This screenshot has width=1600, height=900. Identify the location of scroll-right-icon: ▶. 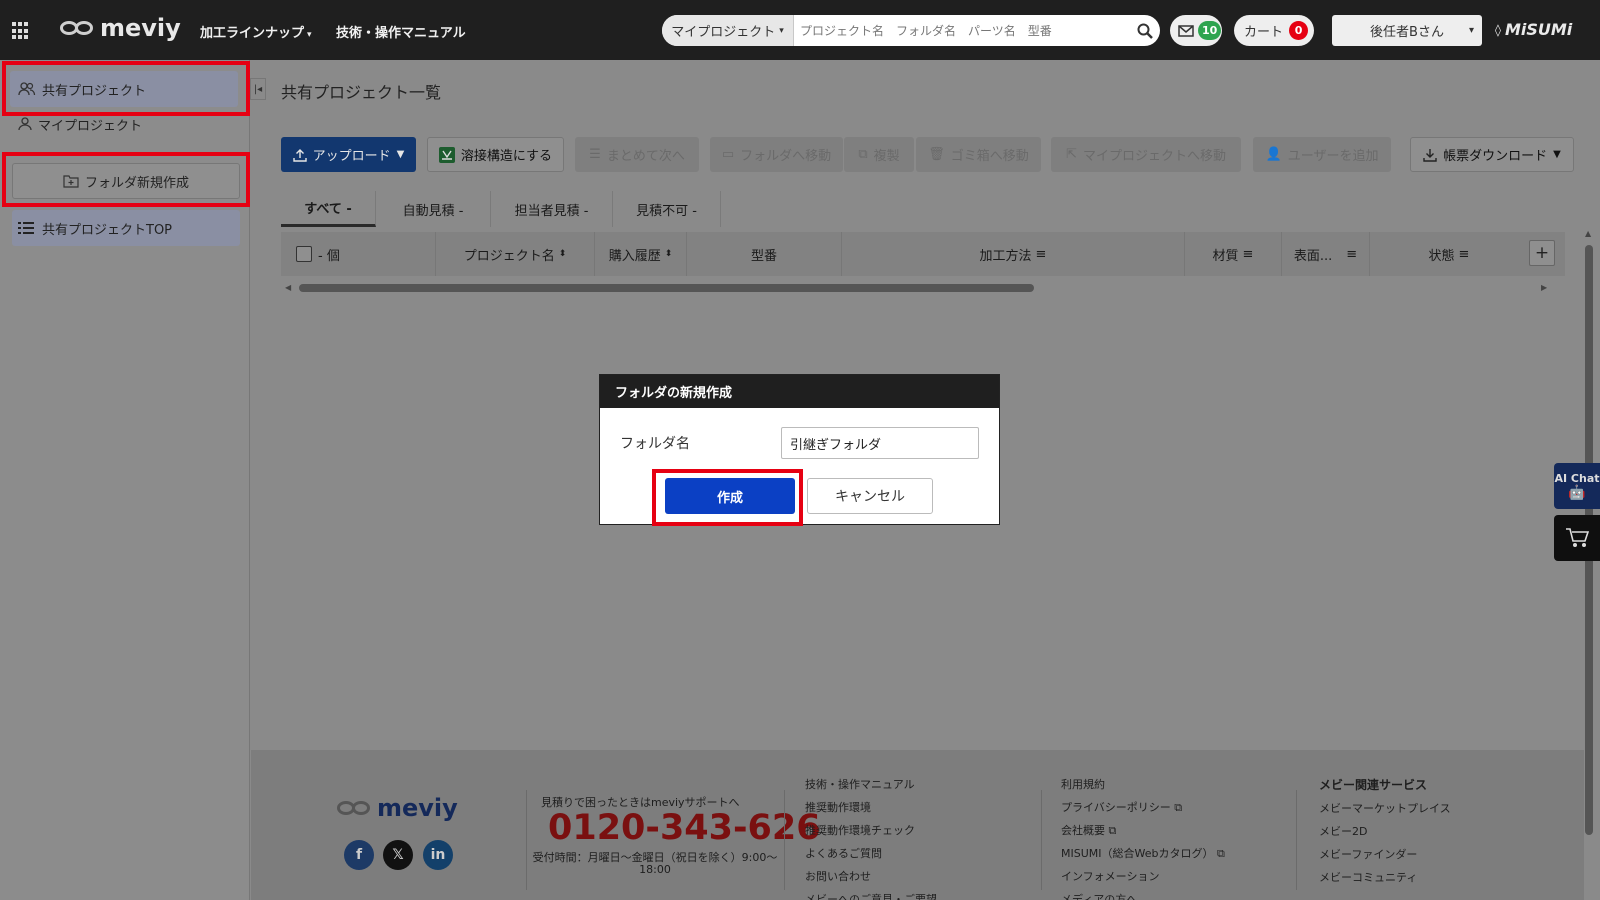
(1544, 287).